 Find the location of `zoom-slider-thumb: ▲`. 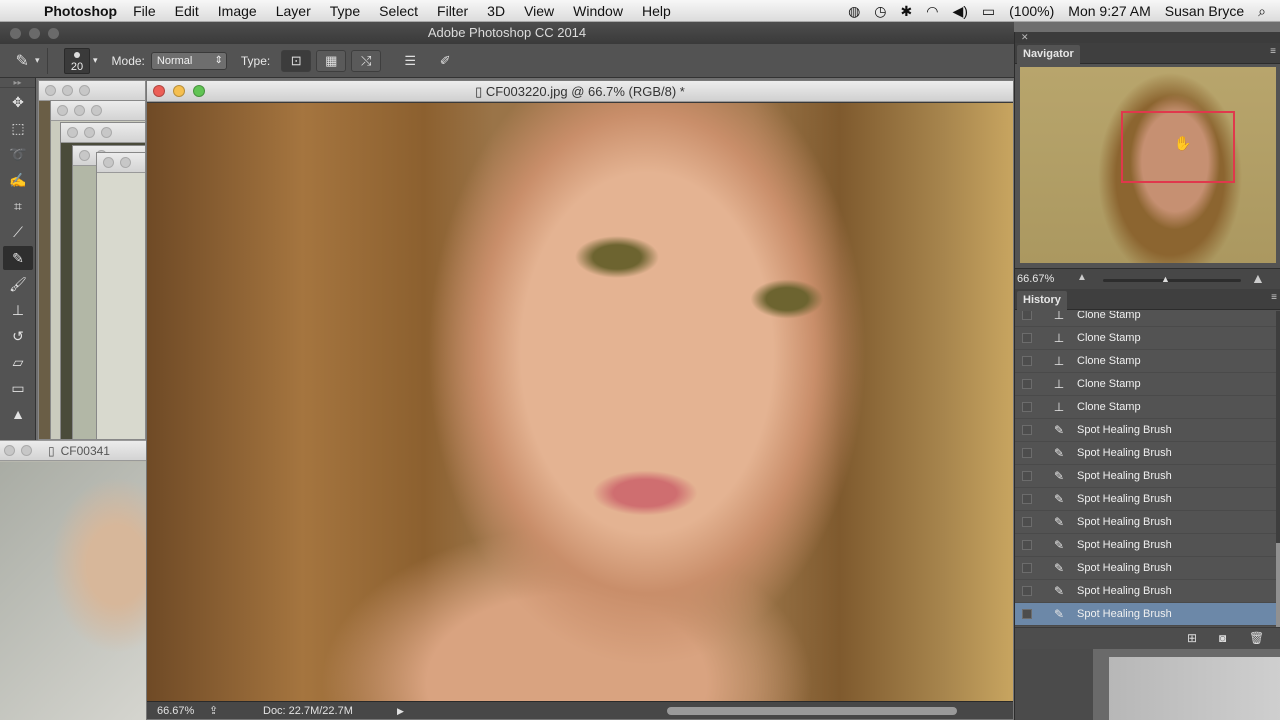

zoom-slider-thumb: ▲ is located at coordinates (1165, 279).